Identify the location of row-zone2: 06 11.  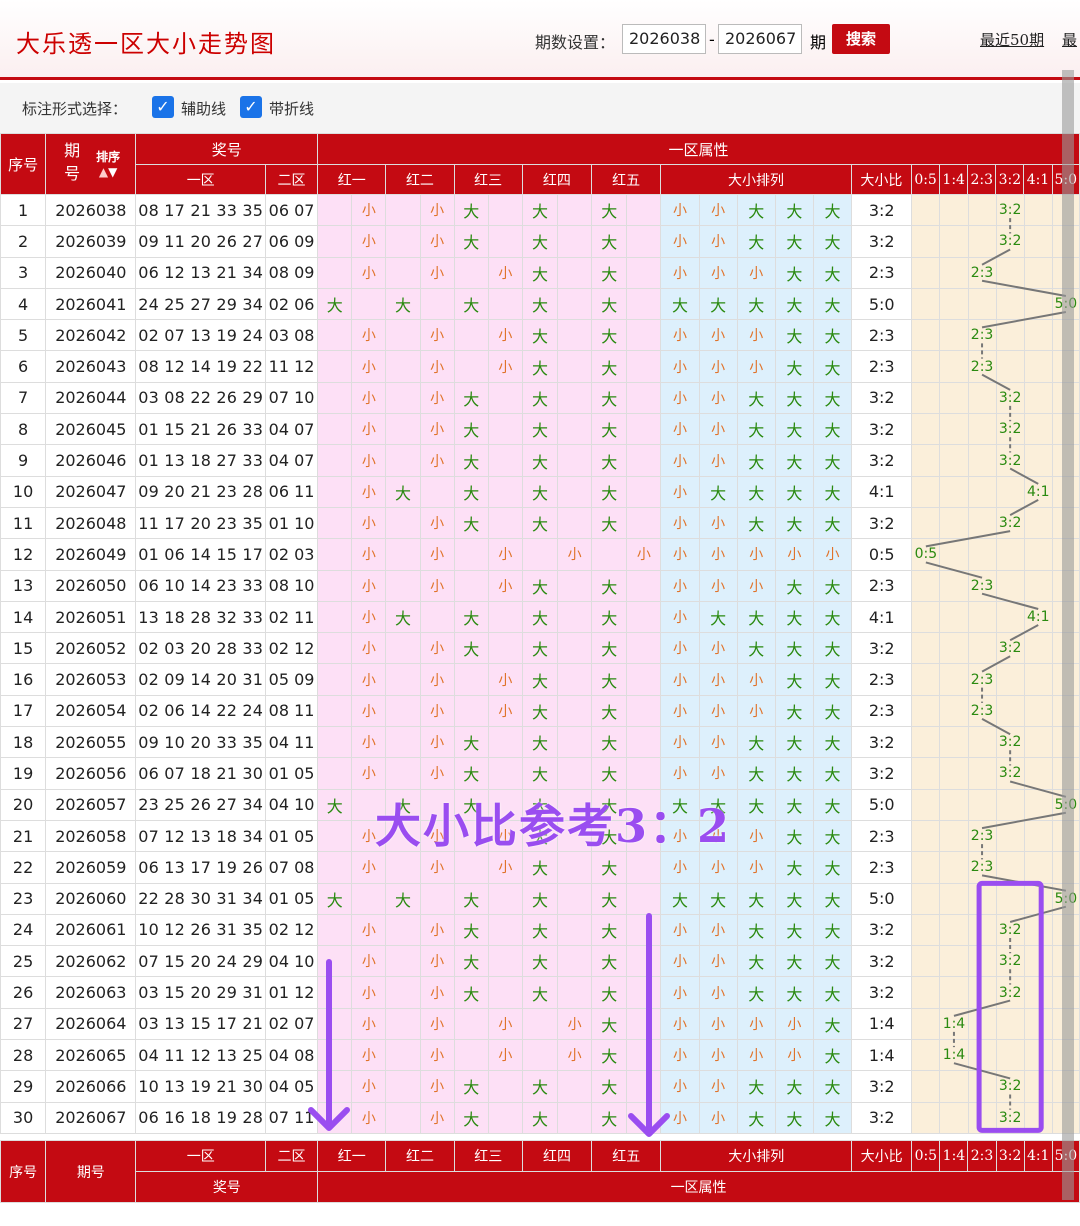
(291, 491).